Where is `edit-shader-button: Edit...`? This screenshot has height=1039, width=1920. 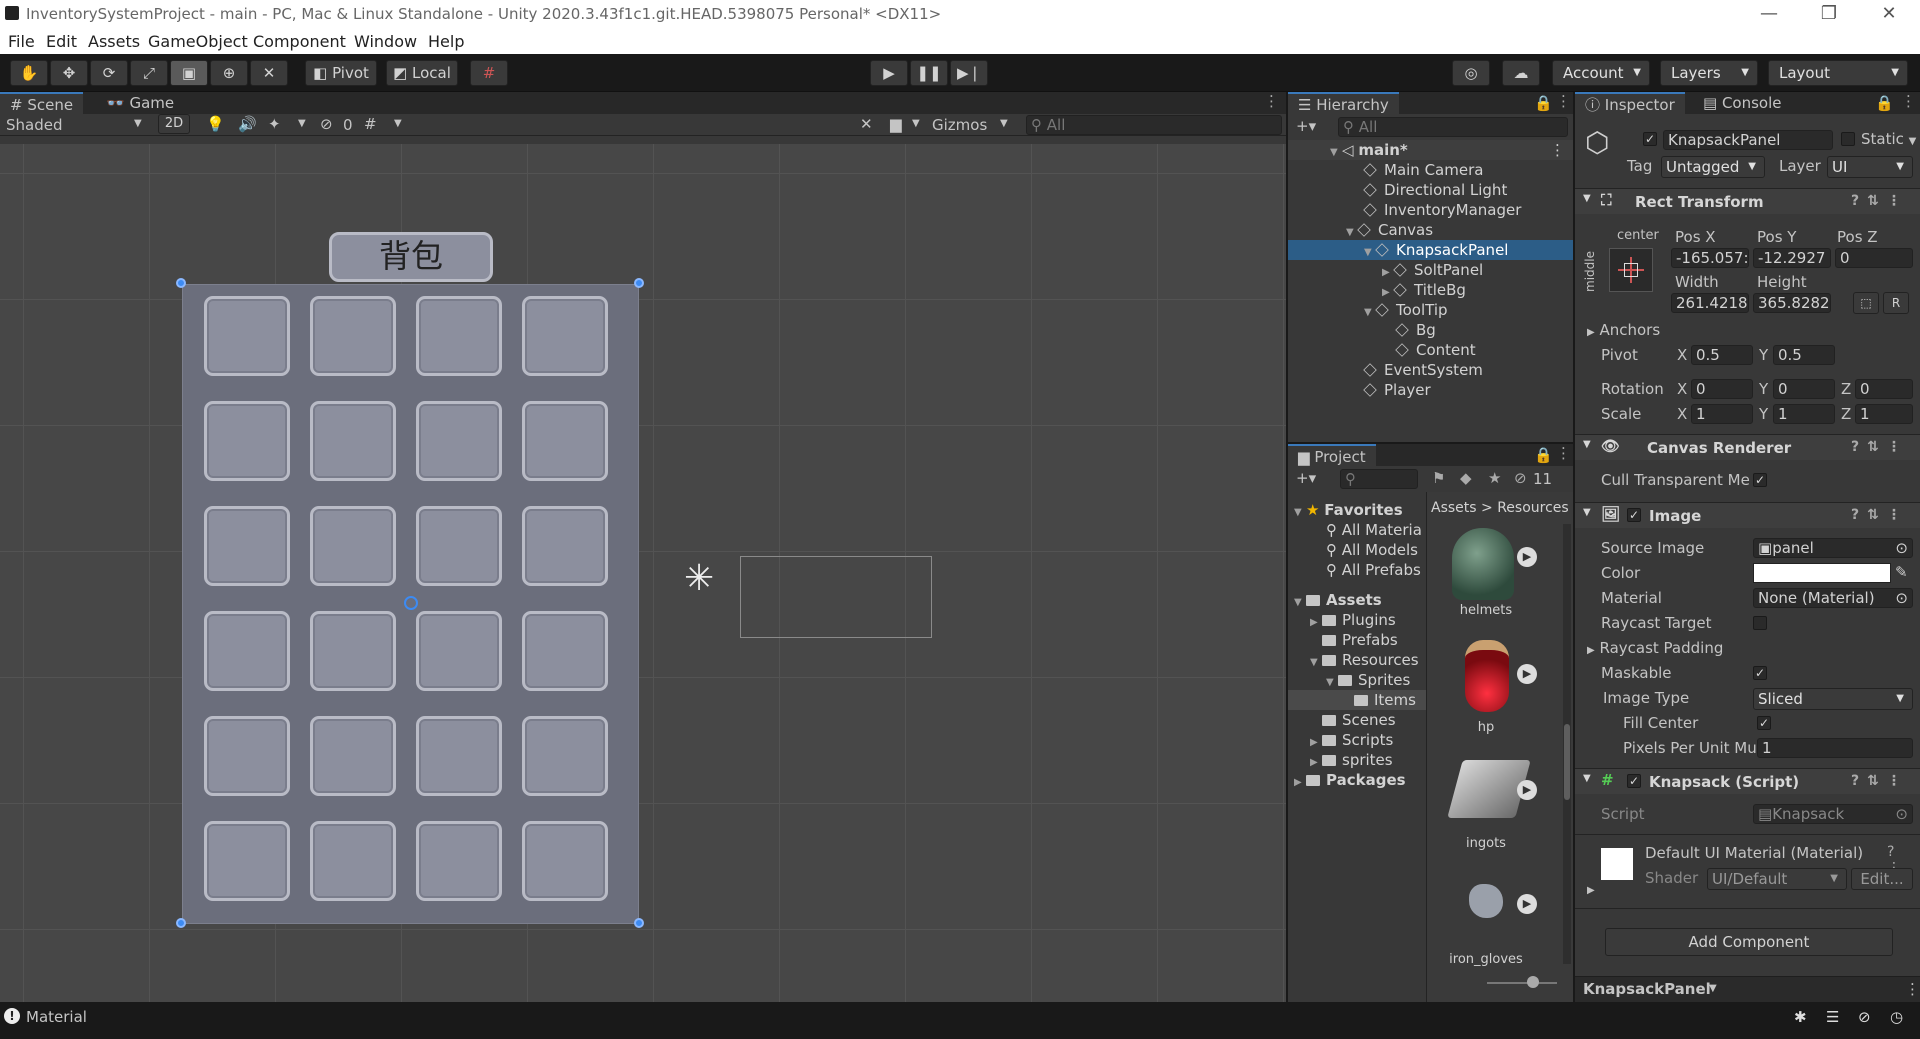
edit-shader-button: Edit... is located at coordinates (1882, 879).